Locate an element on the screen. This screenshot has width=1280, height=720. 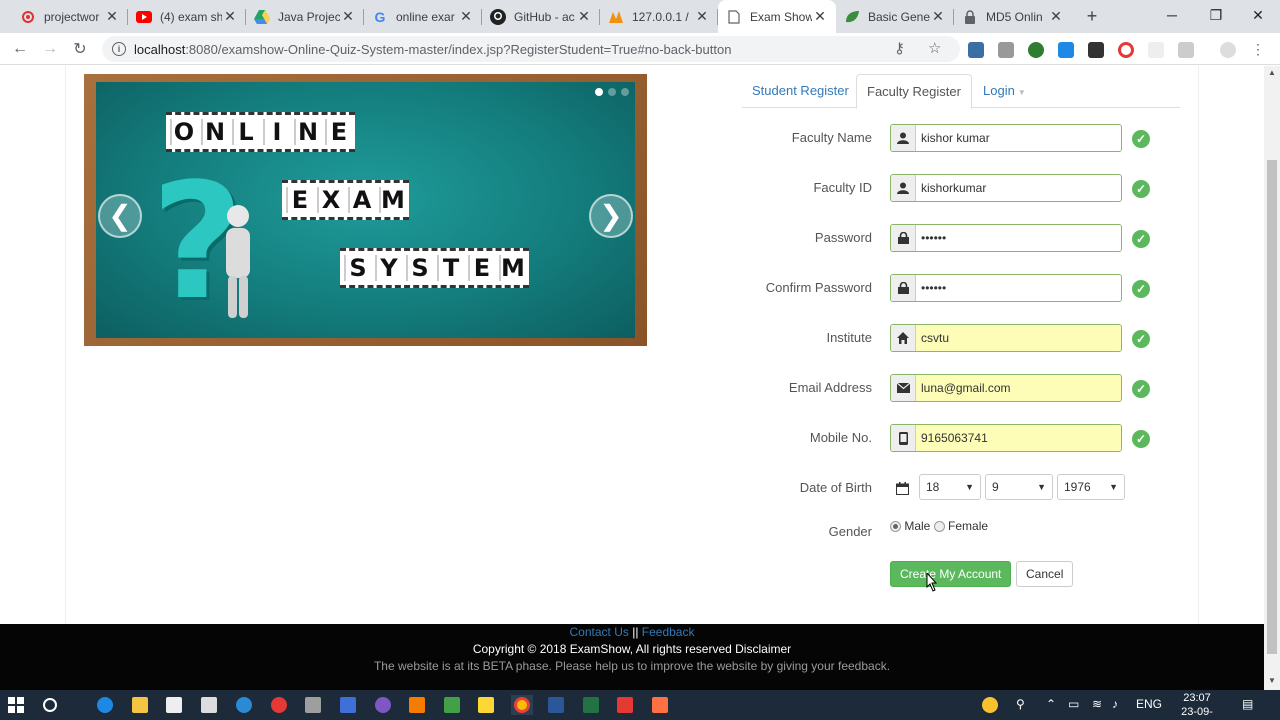
profile-avatar-icon is located at coordinates (1228, 50).